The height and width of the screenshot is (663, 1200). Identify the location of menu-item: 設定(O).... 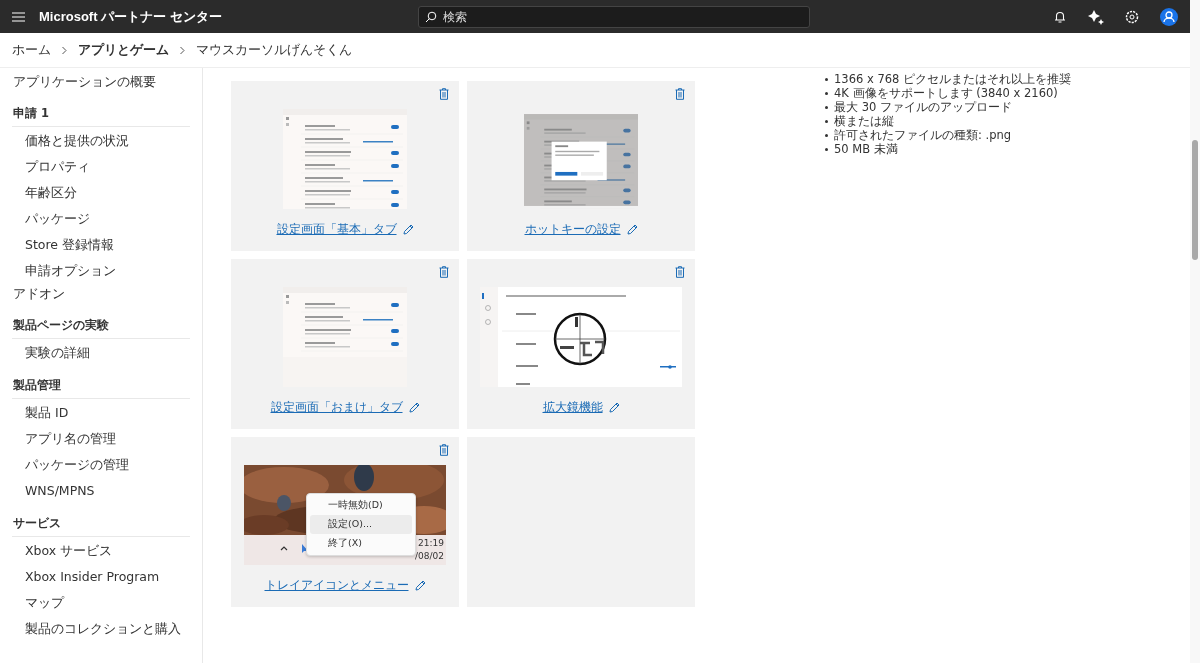
(361, 524).